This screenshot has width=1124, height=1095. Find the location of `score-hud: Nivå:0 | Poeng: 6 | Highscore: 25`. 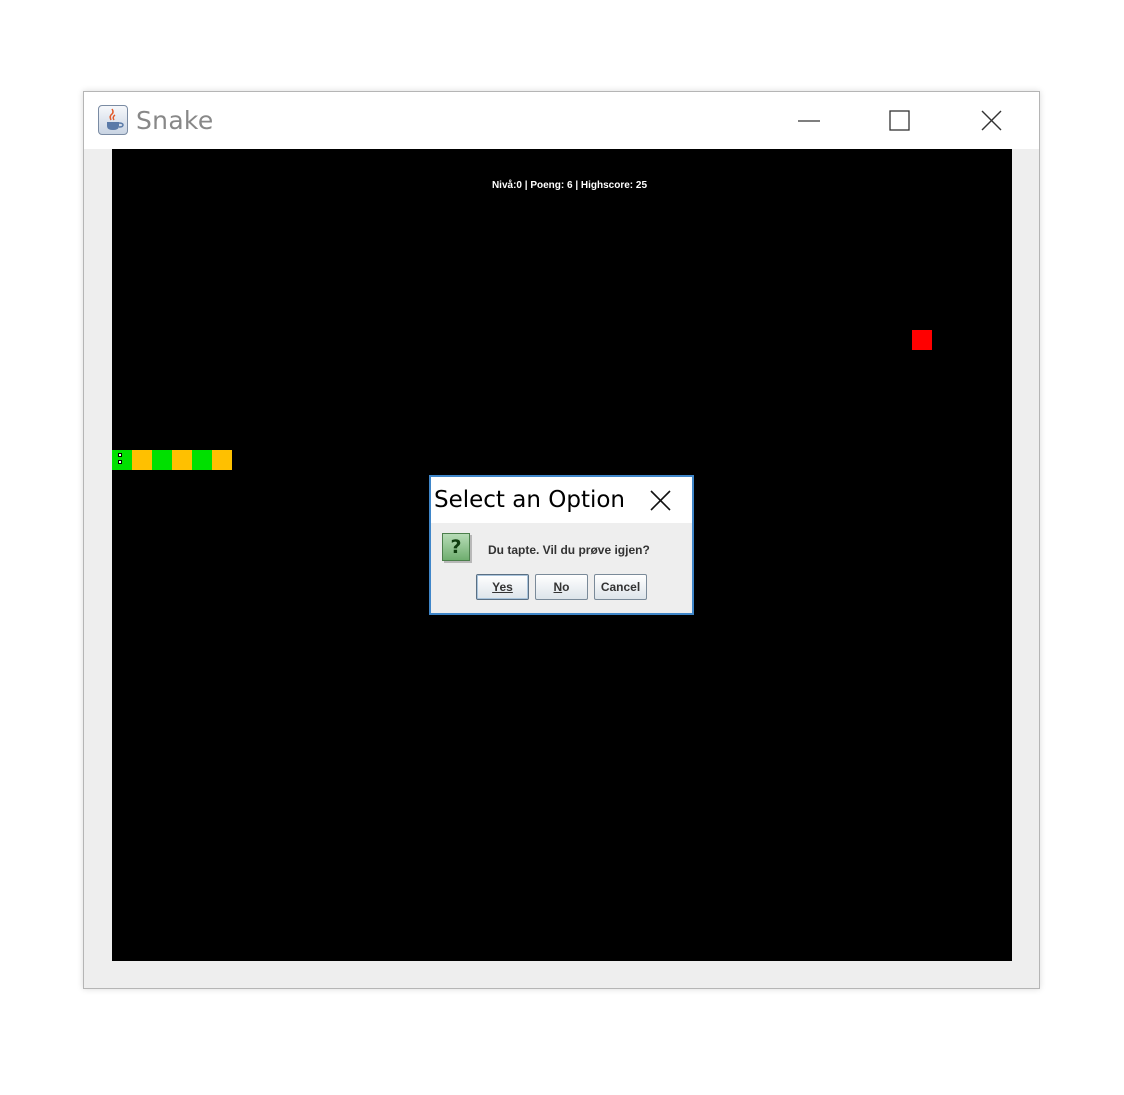

score-hud: Nivå:0 | Poeng: 6 | Highscore: 25 is located at coordinates (569, 185).